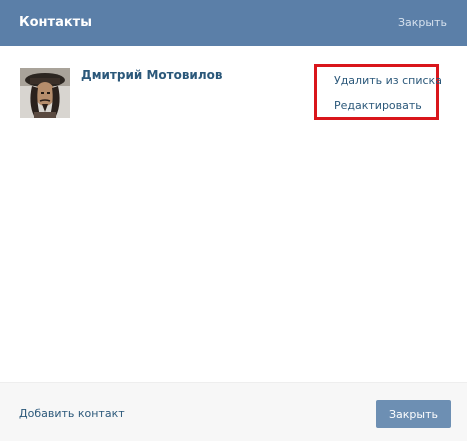 The image size is (467, 441). Describe the element at coordinates (233, 411) in the screenshot. I see `dialog-footer: Добавить контакт Закрыть` at that location.